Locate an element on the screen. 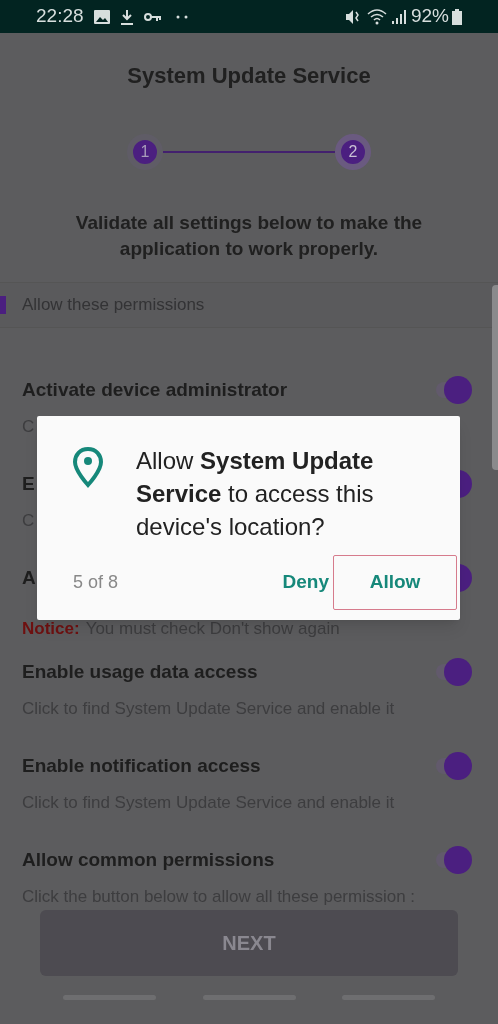  dialog-counter: 5 of 8 is located at coordinates (96, 582).